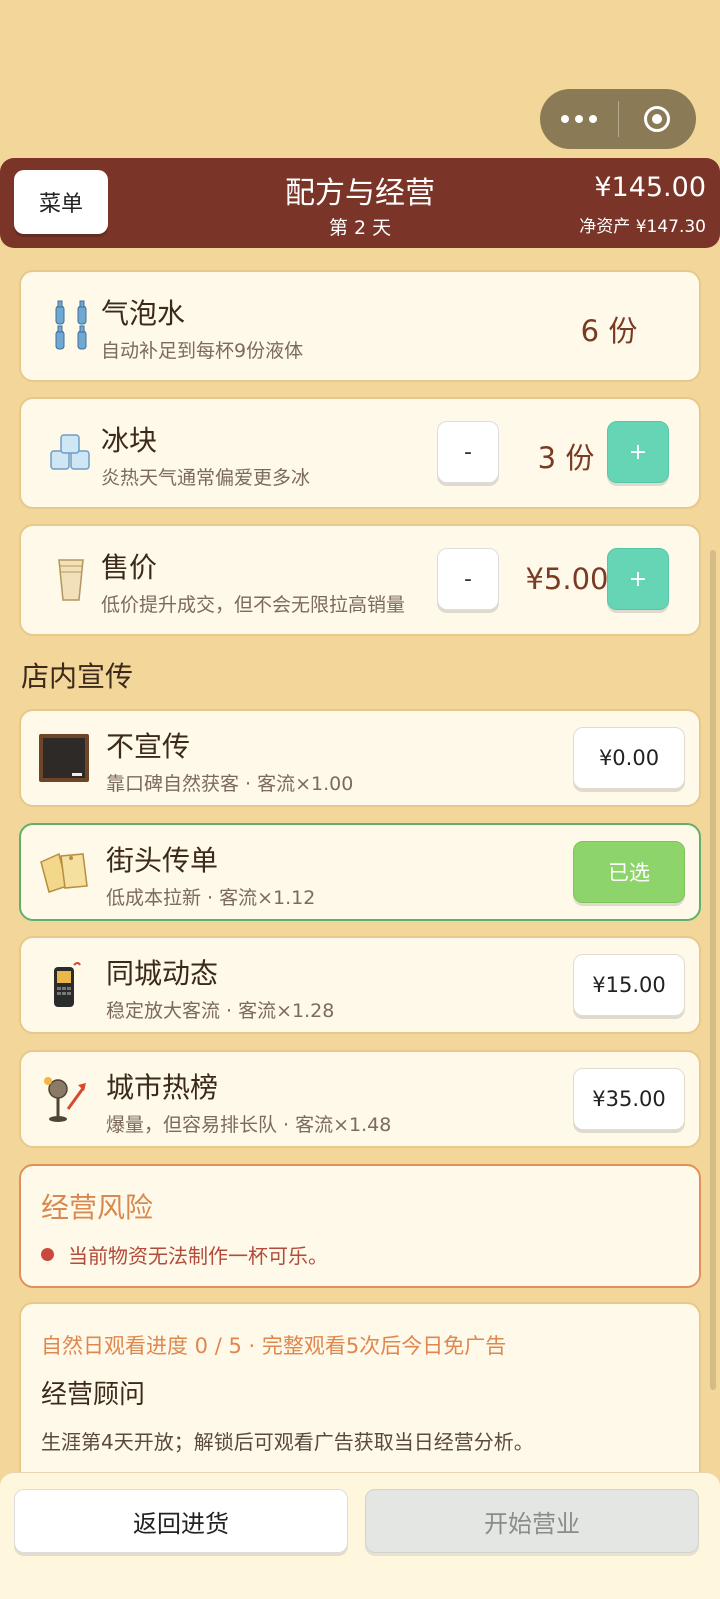 This screenshot has height=1599, width=720. What do you see at coordinates (97, 1207) in the screenshot?
I see `risk-title: 经营风险` at bounding box center [97, 1207].